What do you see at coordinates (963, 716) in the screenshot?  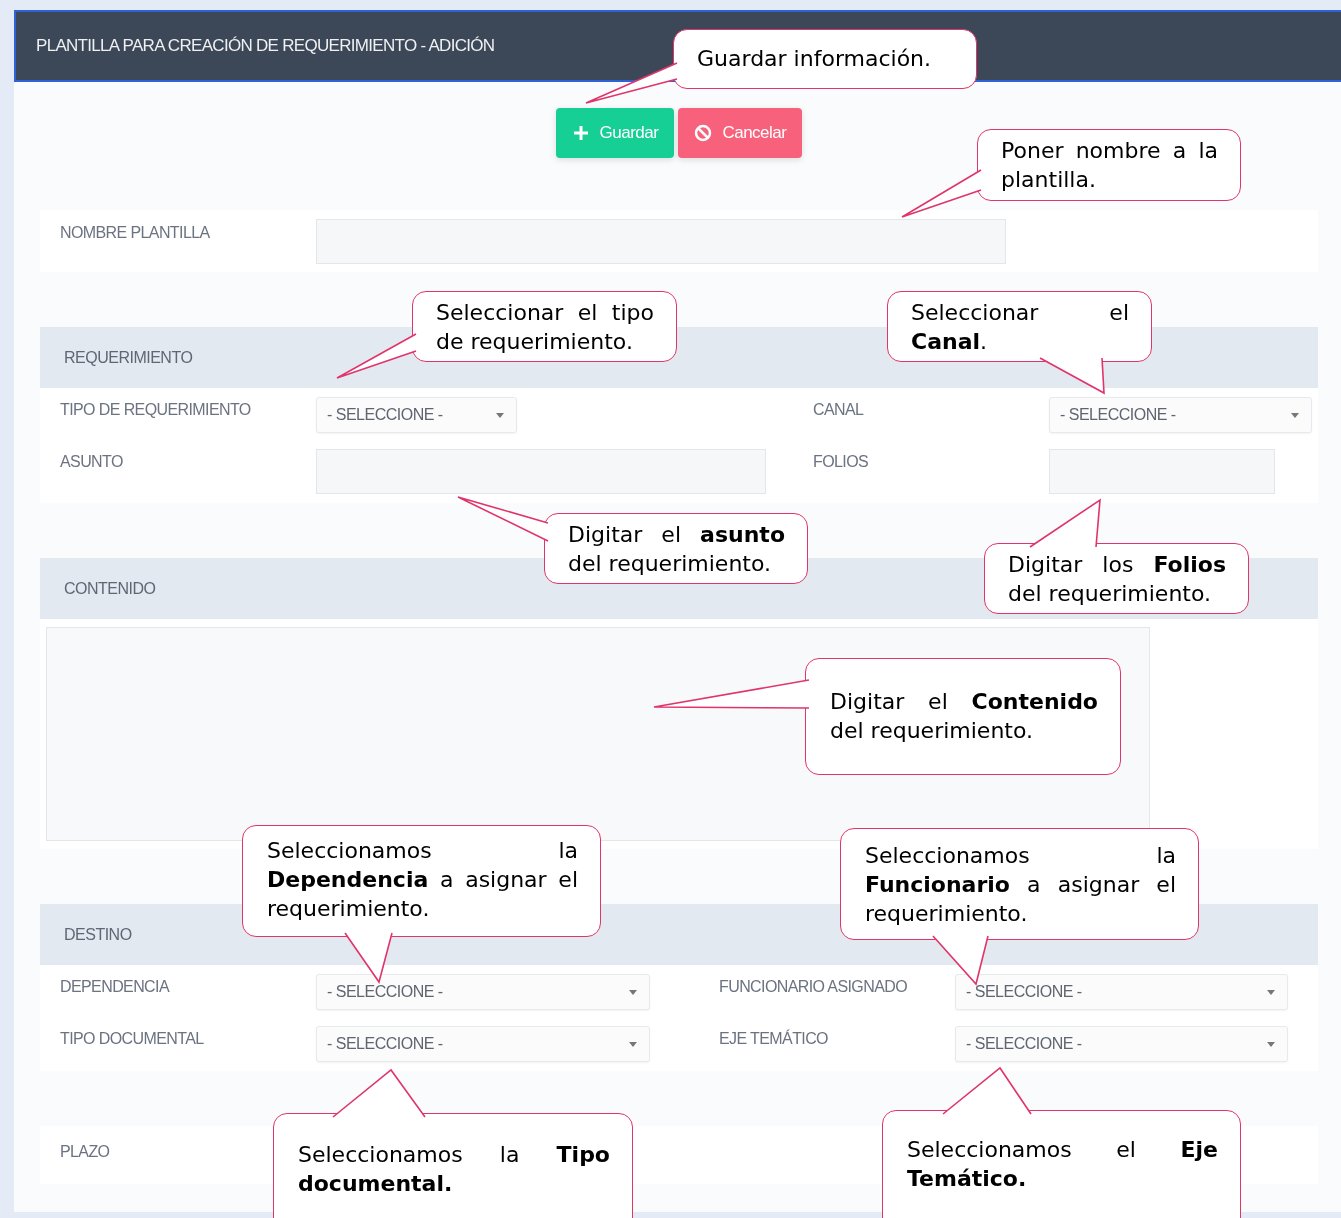 I see `callout: Digitar el Contenido del requerimiento.` at bounding box center [963, 716].